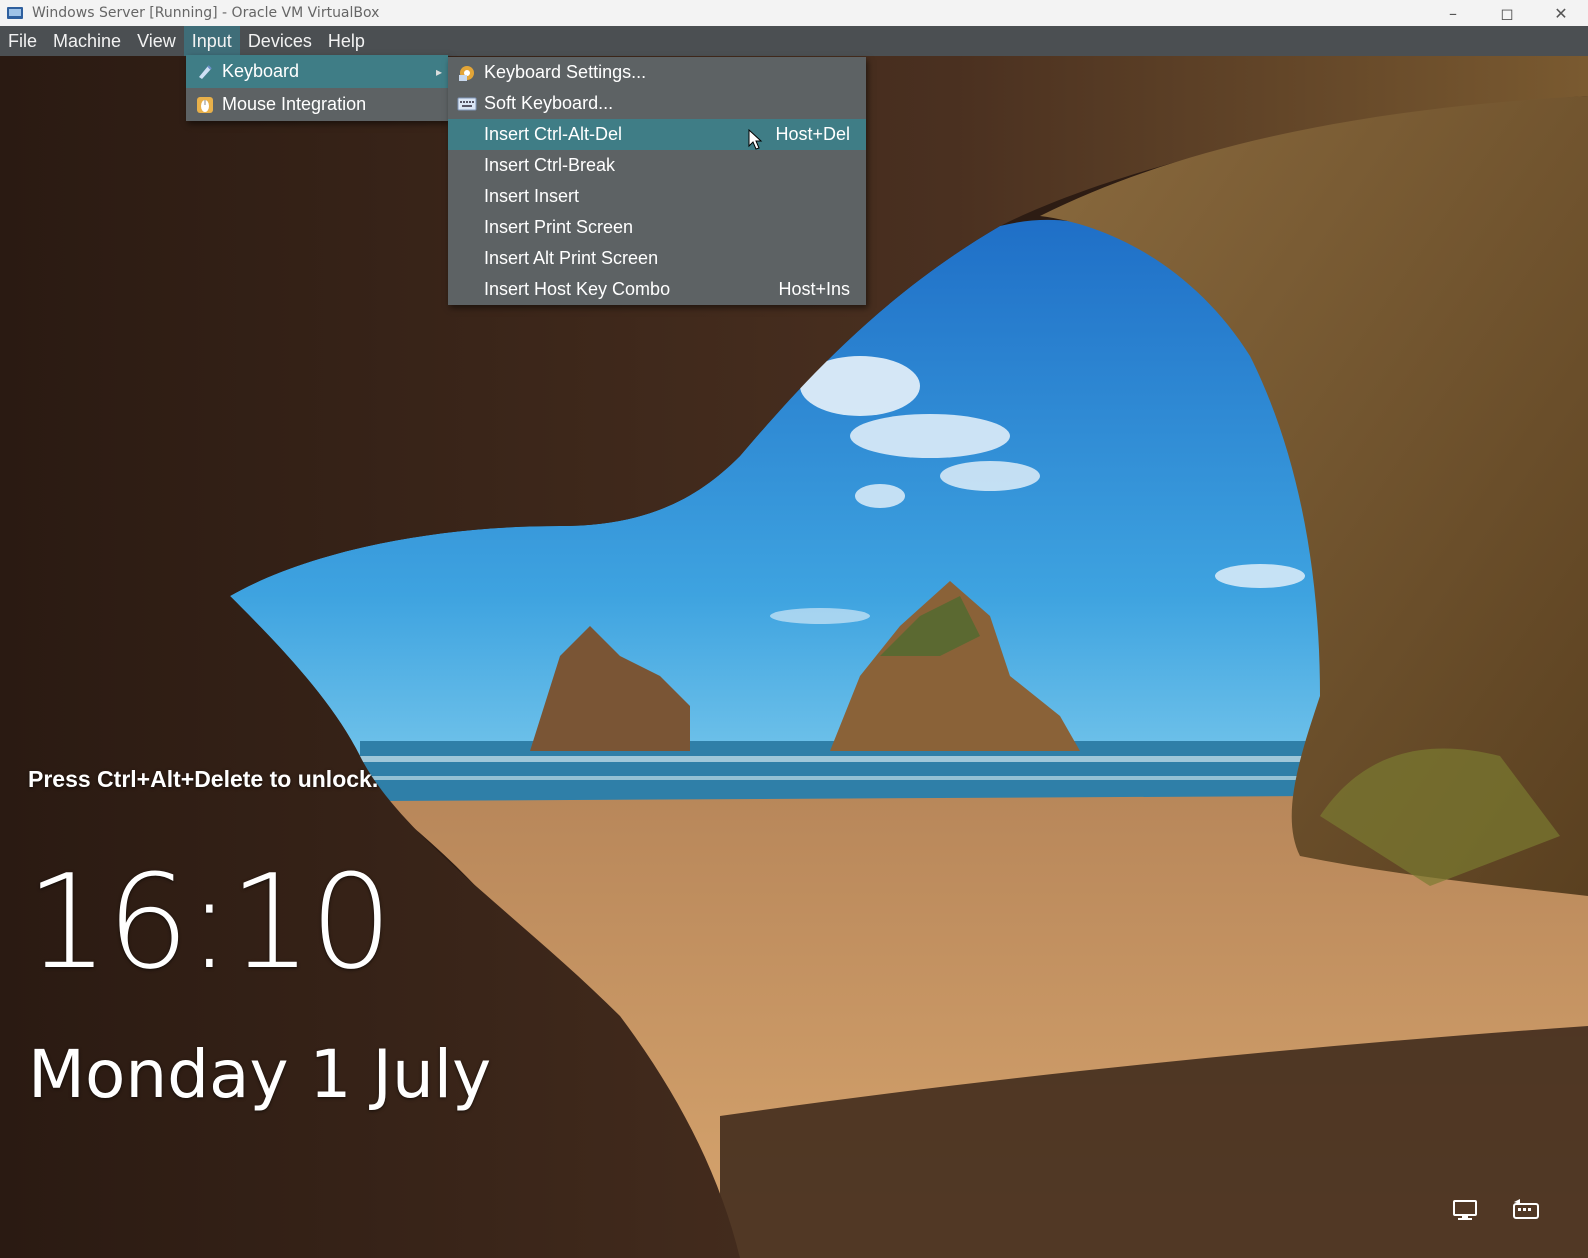 This screenshot has height=1258, width=1588. I want to click on virtualbox-icon, so click(15, 13).